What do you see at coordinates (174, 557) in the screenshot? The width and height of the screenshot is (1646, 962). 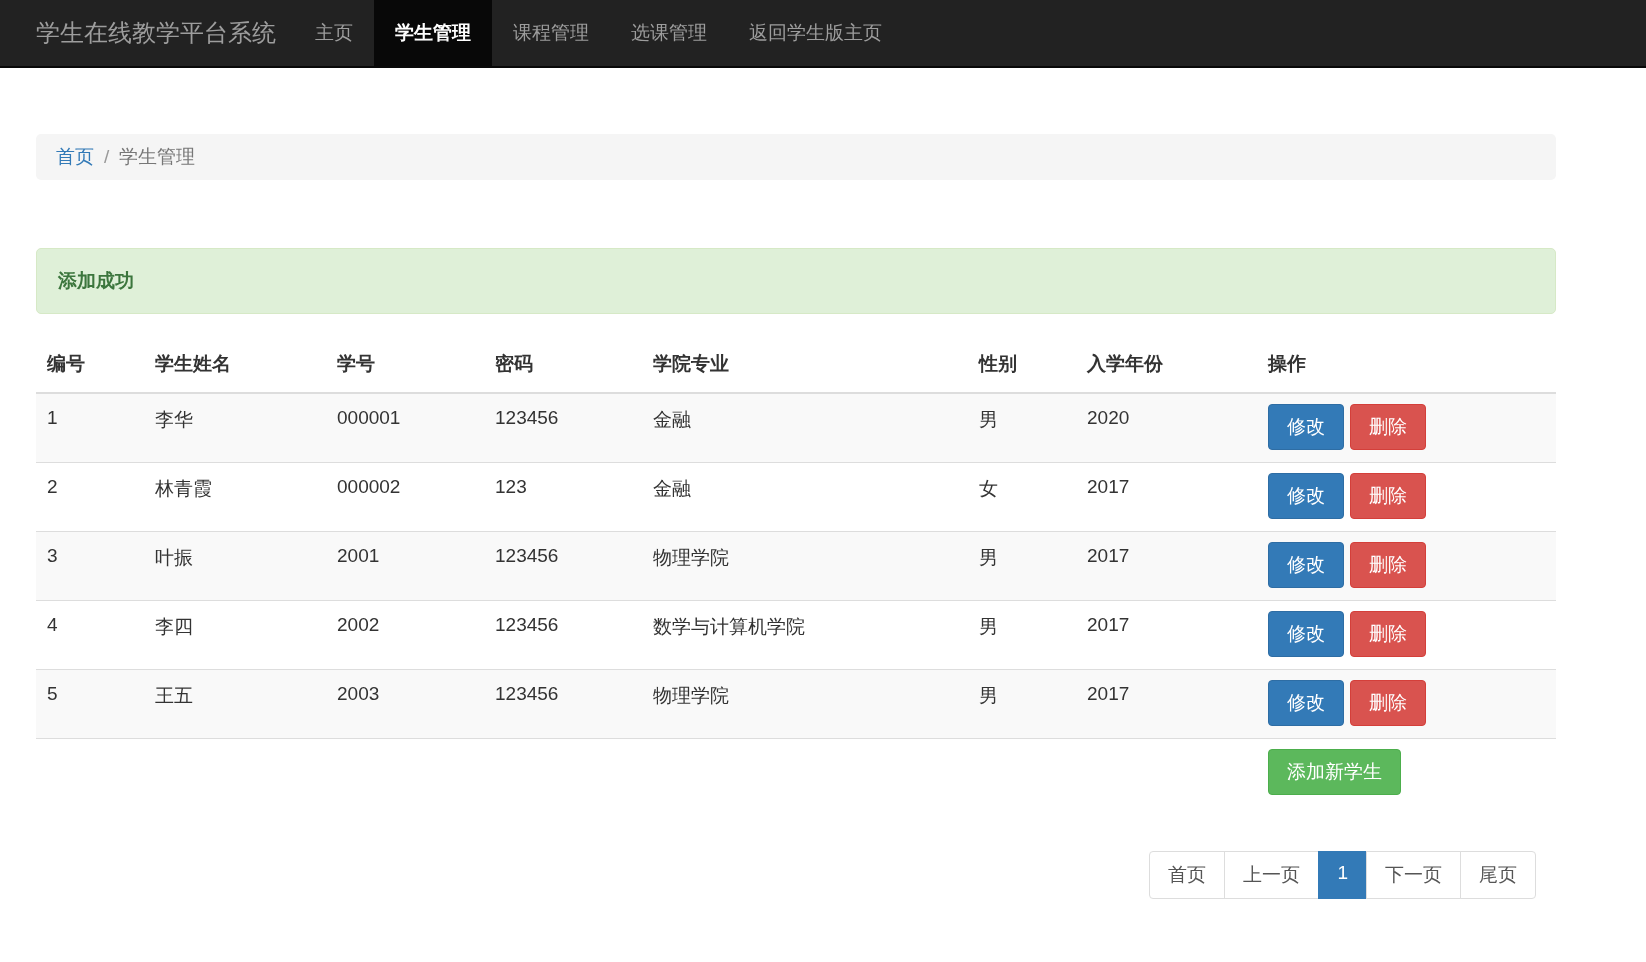 I see `table-cell: 叶振` at bounding box center [174, 557].